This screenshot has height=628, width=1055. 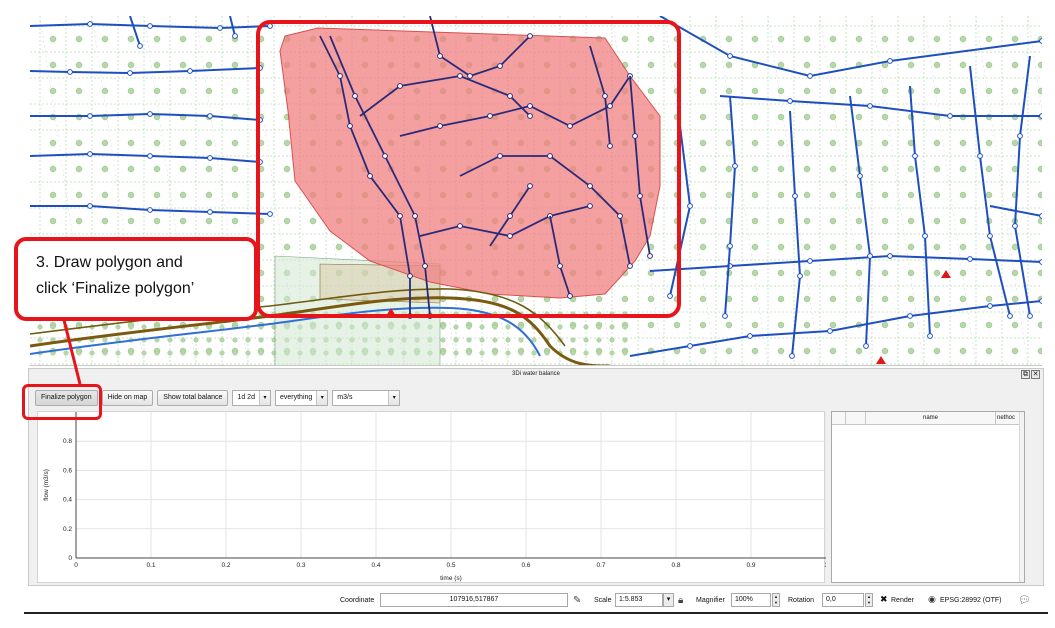 I want to click on instruction-line-1: 3. Draw polygon and, so click(x=109, y=262).